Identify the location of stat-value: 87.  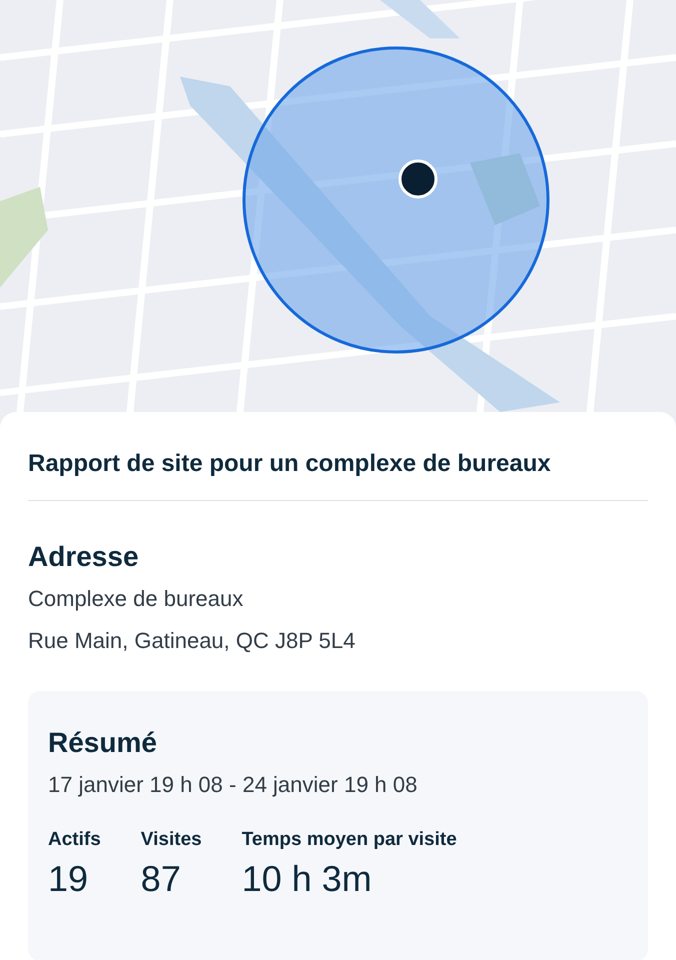
(161, 879).